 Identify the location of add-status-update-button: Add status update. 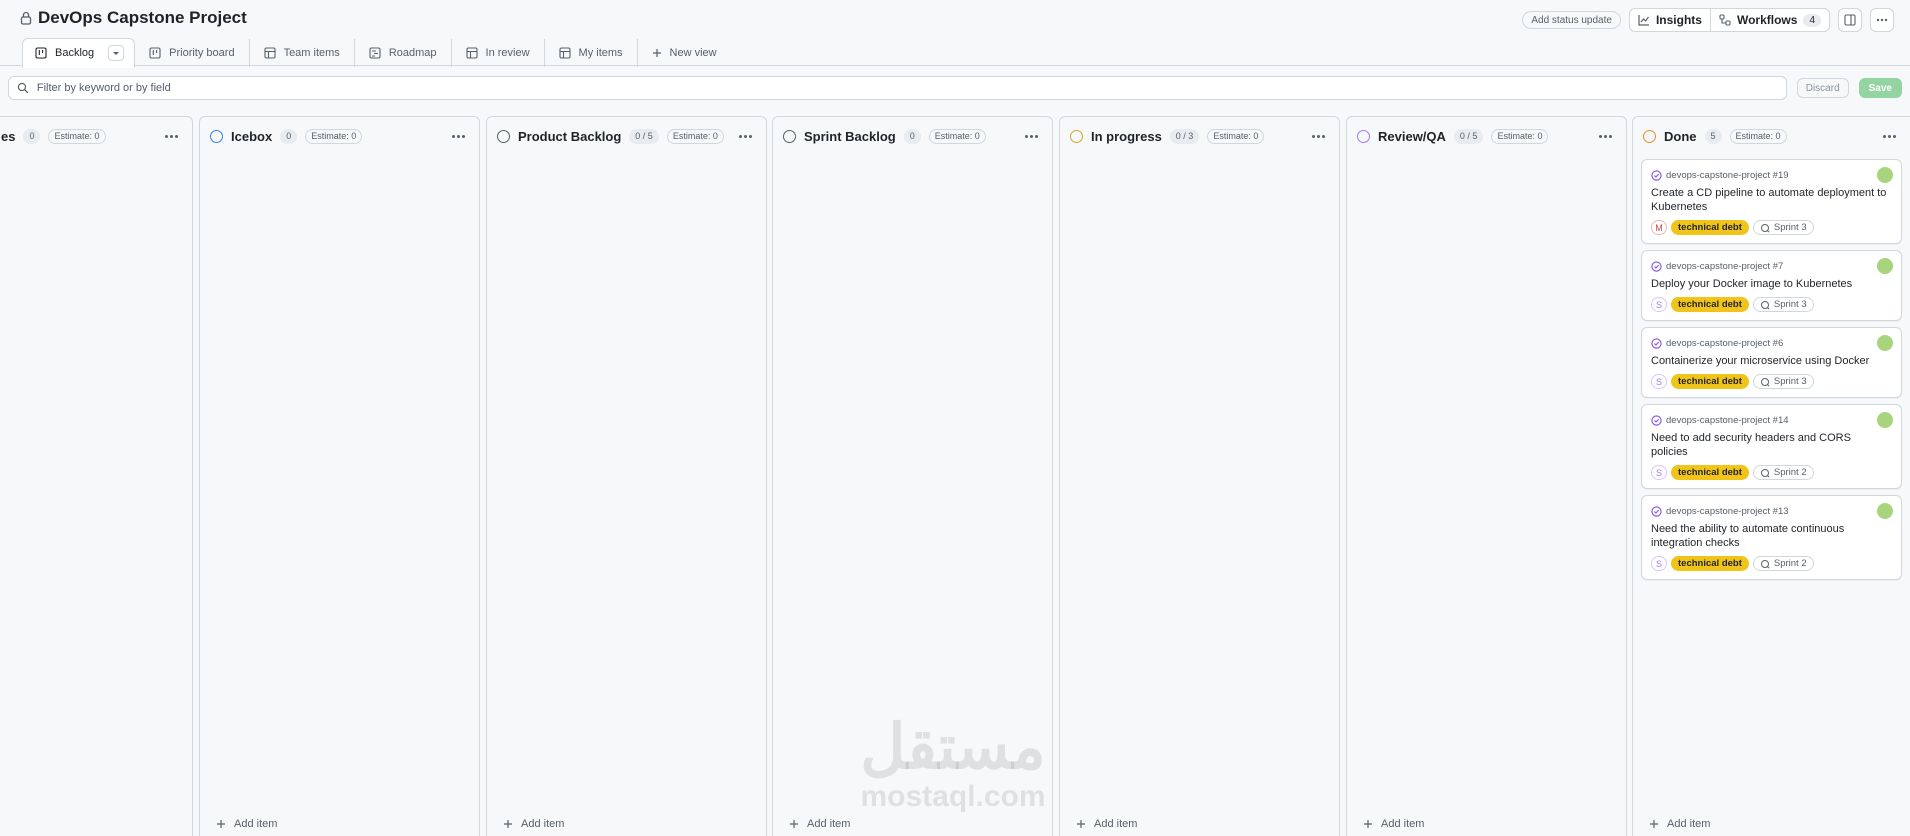
(1571, 20).